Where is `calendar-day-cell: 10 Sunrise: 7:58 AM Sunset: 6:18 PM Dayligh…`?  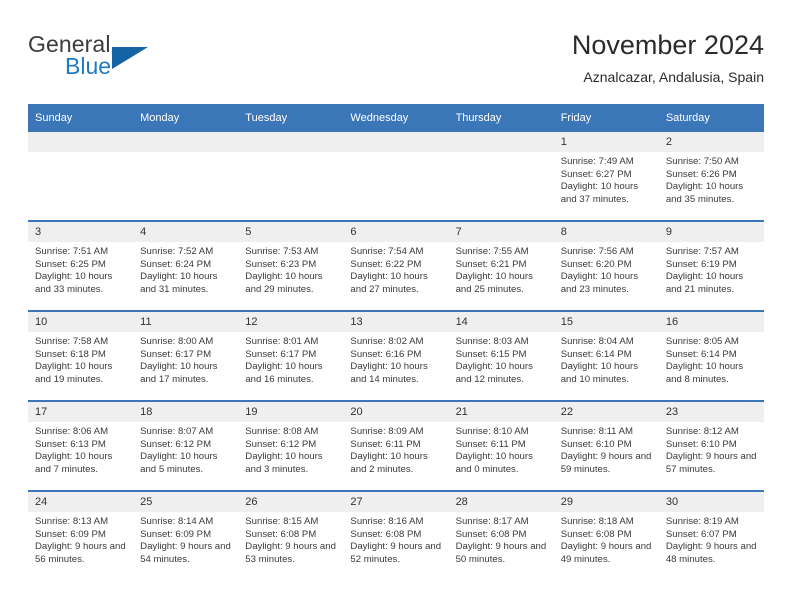 calendar-day-cell: 10 Sunrise: 7:58 AM Sunset: 6:18 PM Dayligh… is located at coordinates (81, 355).